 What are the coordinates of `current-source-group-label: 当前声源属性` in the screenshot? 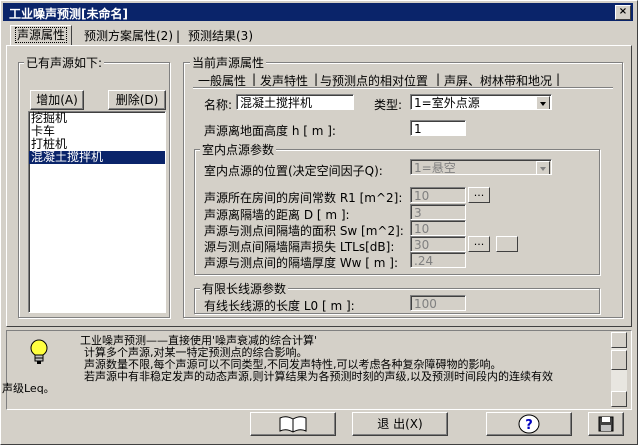 It's located at (228, 62).